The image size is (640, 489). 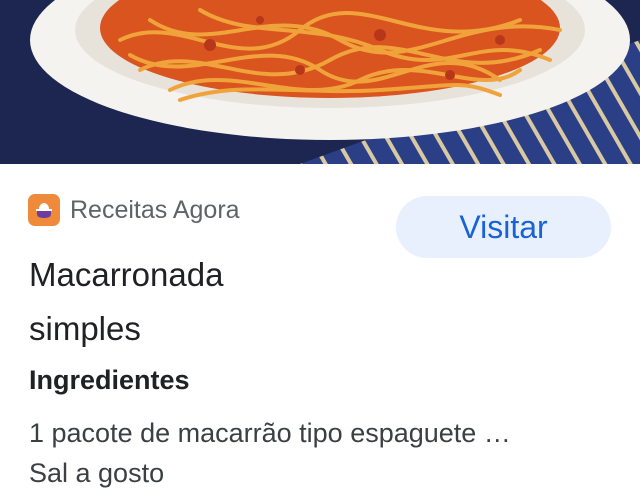 I want to click on ingredient-item: Sal a gosto, so click(x=97, y=473).